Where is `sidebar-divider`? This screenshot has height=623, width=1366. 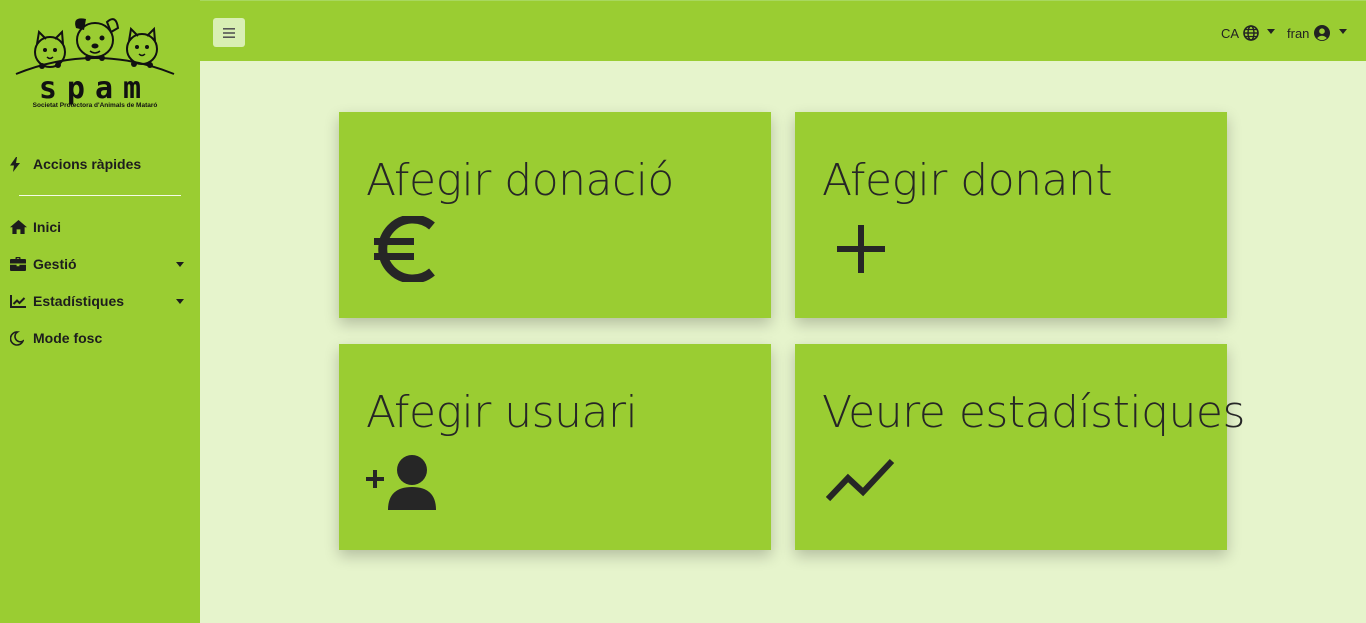
sidebar-divider is located at coordinates (100, 195).